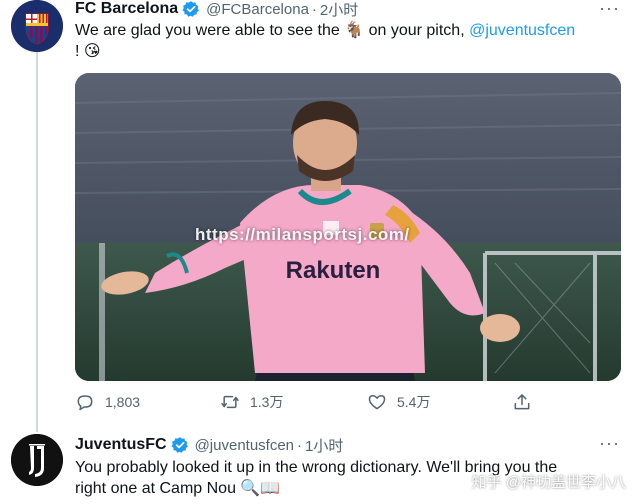 The width and height of the screenshot is (640, 504). What do you see at coordinates (324, 445) in the screenshot?
I see `tweet2-timestamp: 1小时` at bounding box center [324, 445].